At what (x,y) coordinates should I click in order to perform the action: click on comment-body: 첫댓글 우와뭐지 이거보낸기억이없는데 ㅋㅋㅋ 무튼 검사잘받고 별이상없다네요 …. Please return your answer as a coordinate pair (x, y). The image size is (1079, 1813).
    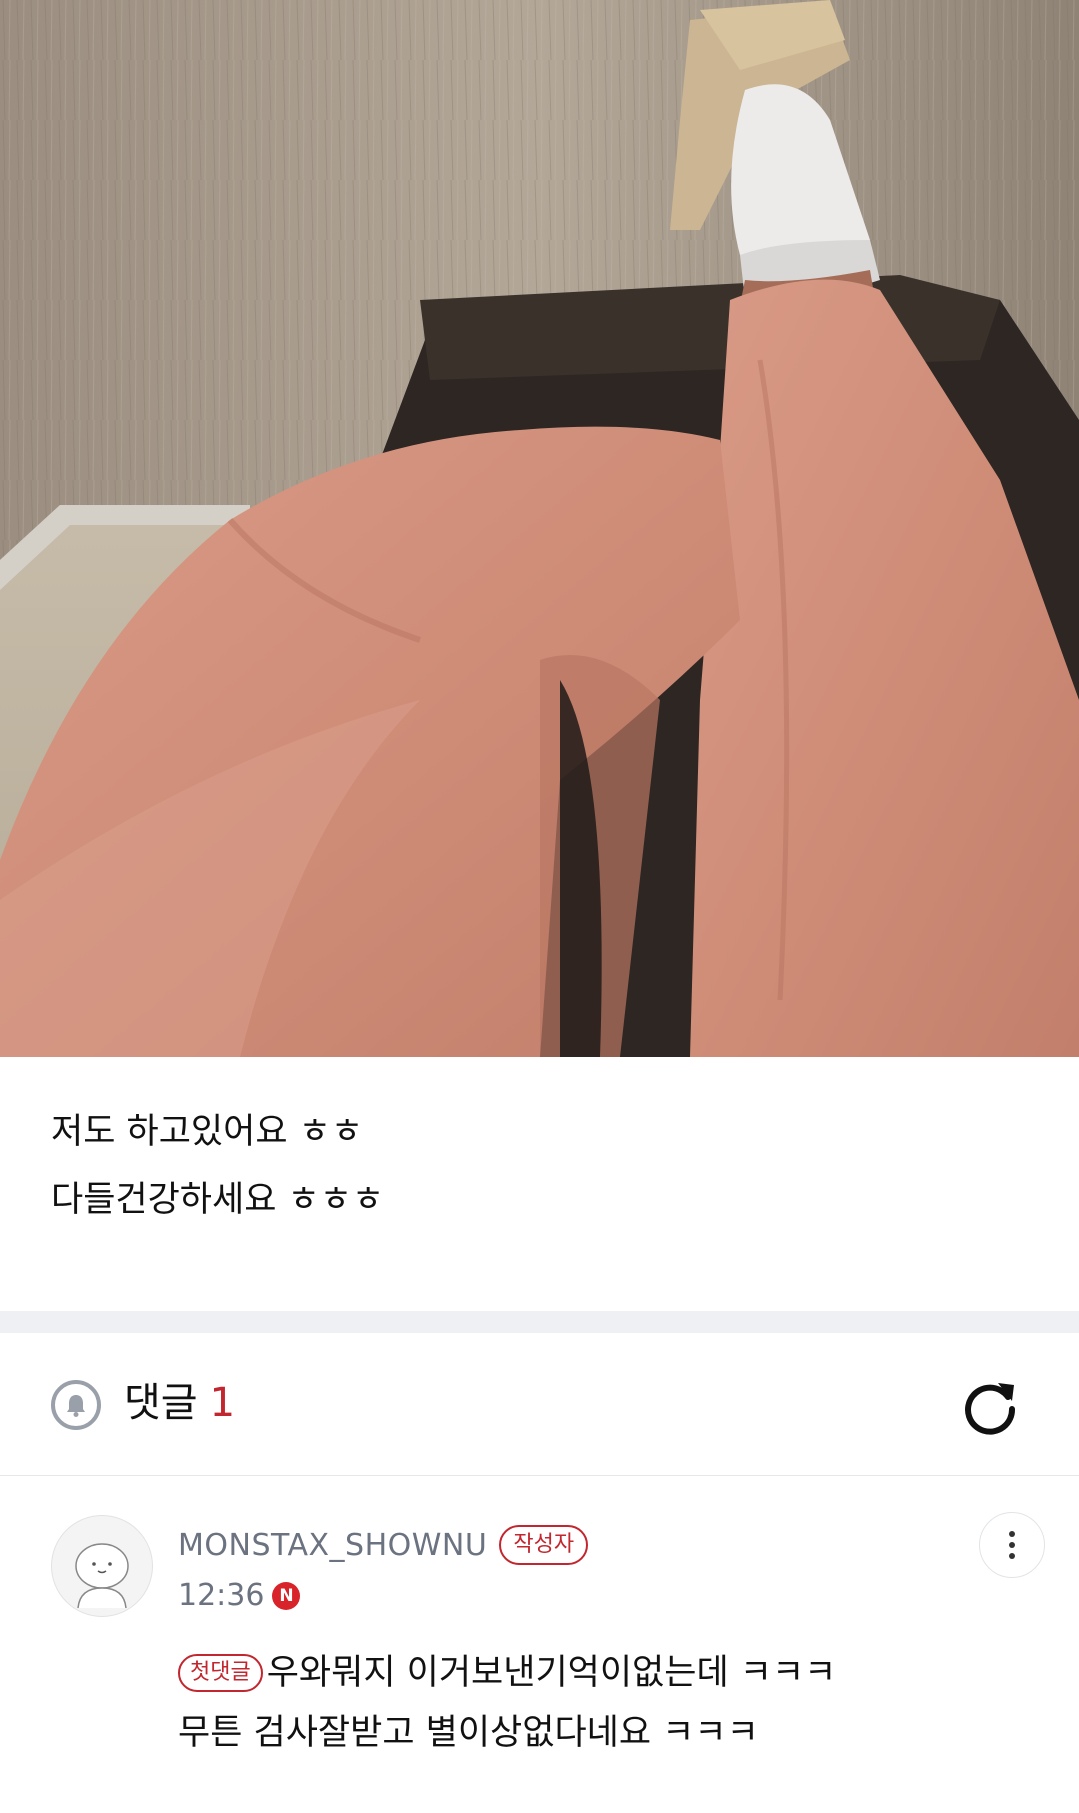
    Looking at the image, I should click on (507, 1703).